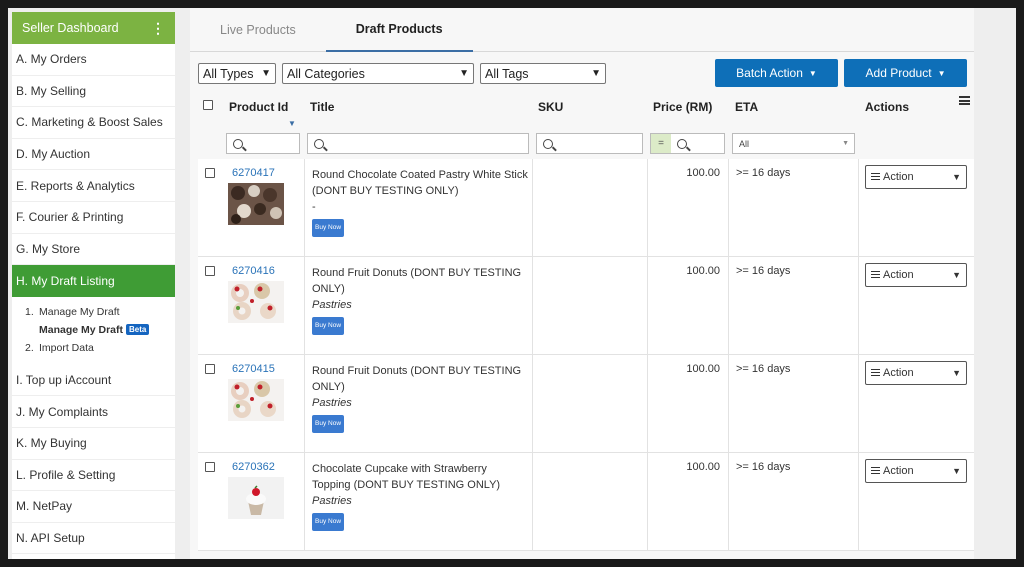 The image size is (1024, 567). I want to click on product-id-link: 6270362, so click(253, 467).